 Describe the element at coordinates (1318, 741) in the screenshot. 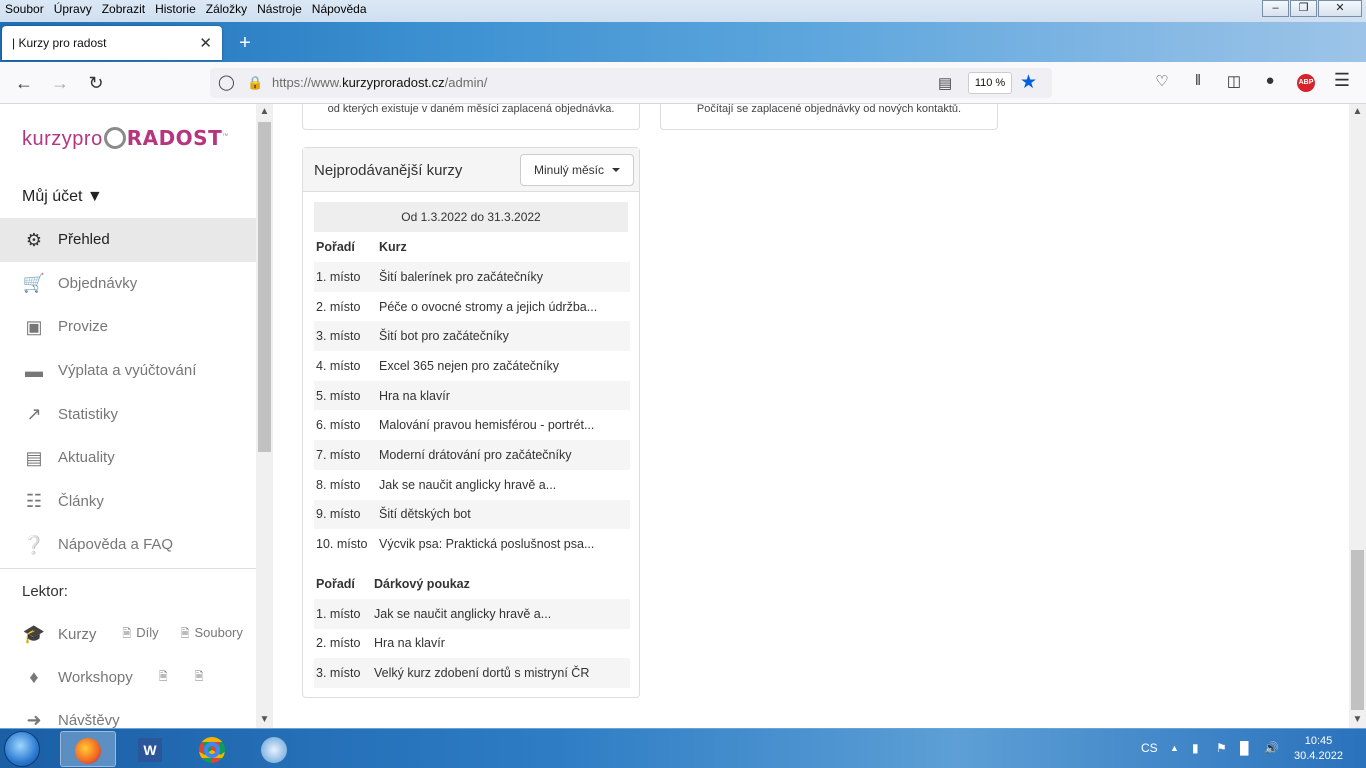

I see `clock-time: 10:45` at that location.